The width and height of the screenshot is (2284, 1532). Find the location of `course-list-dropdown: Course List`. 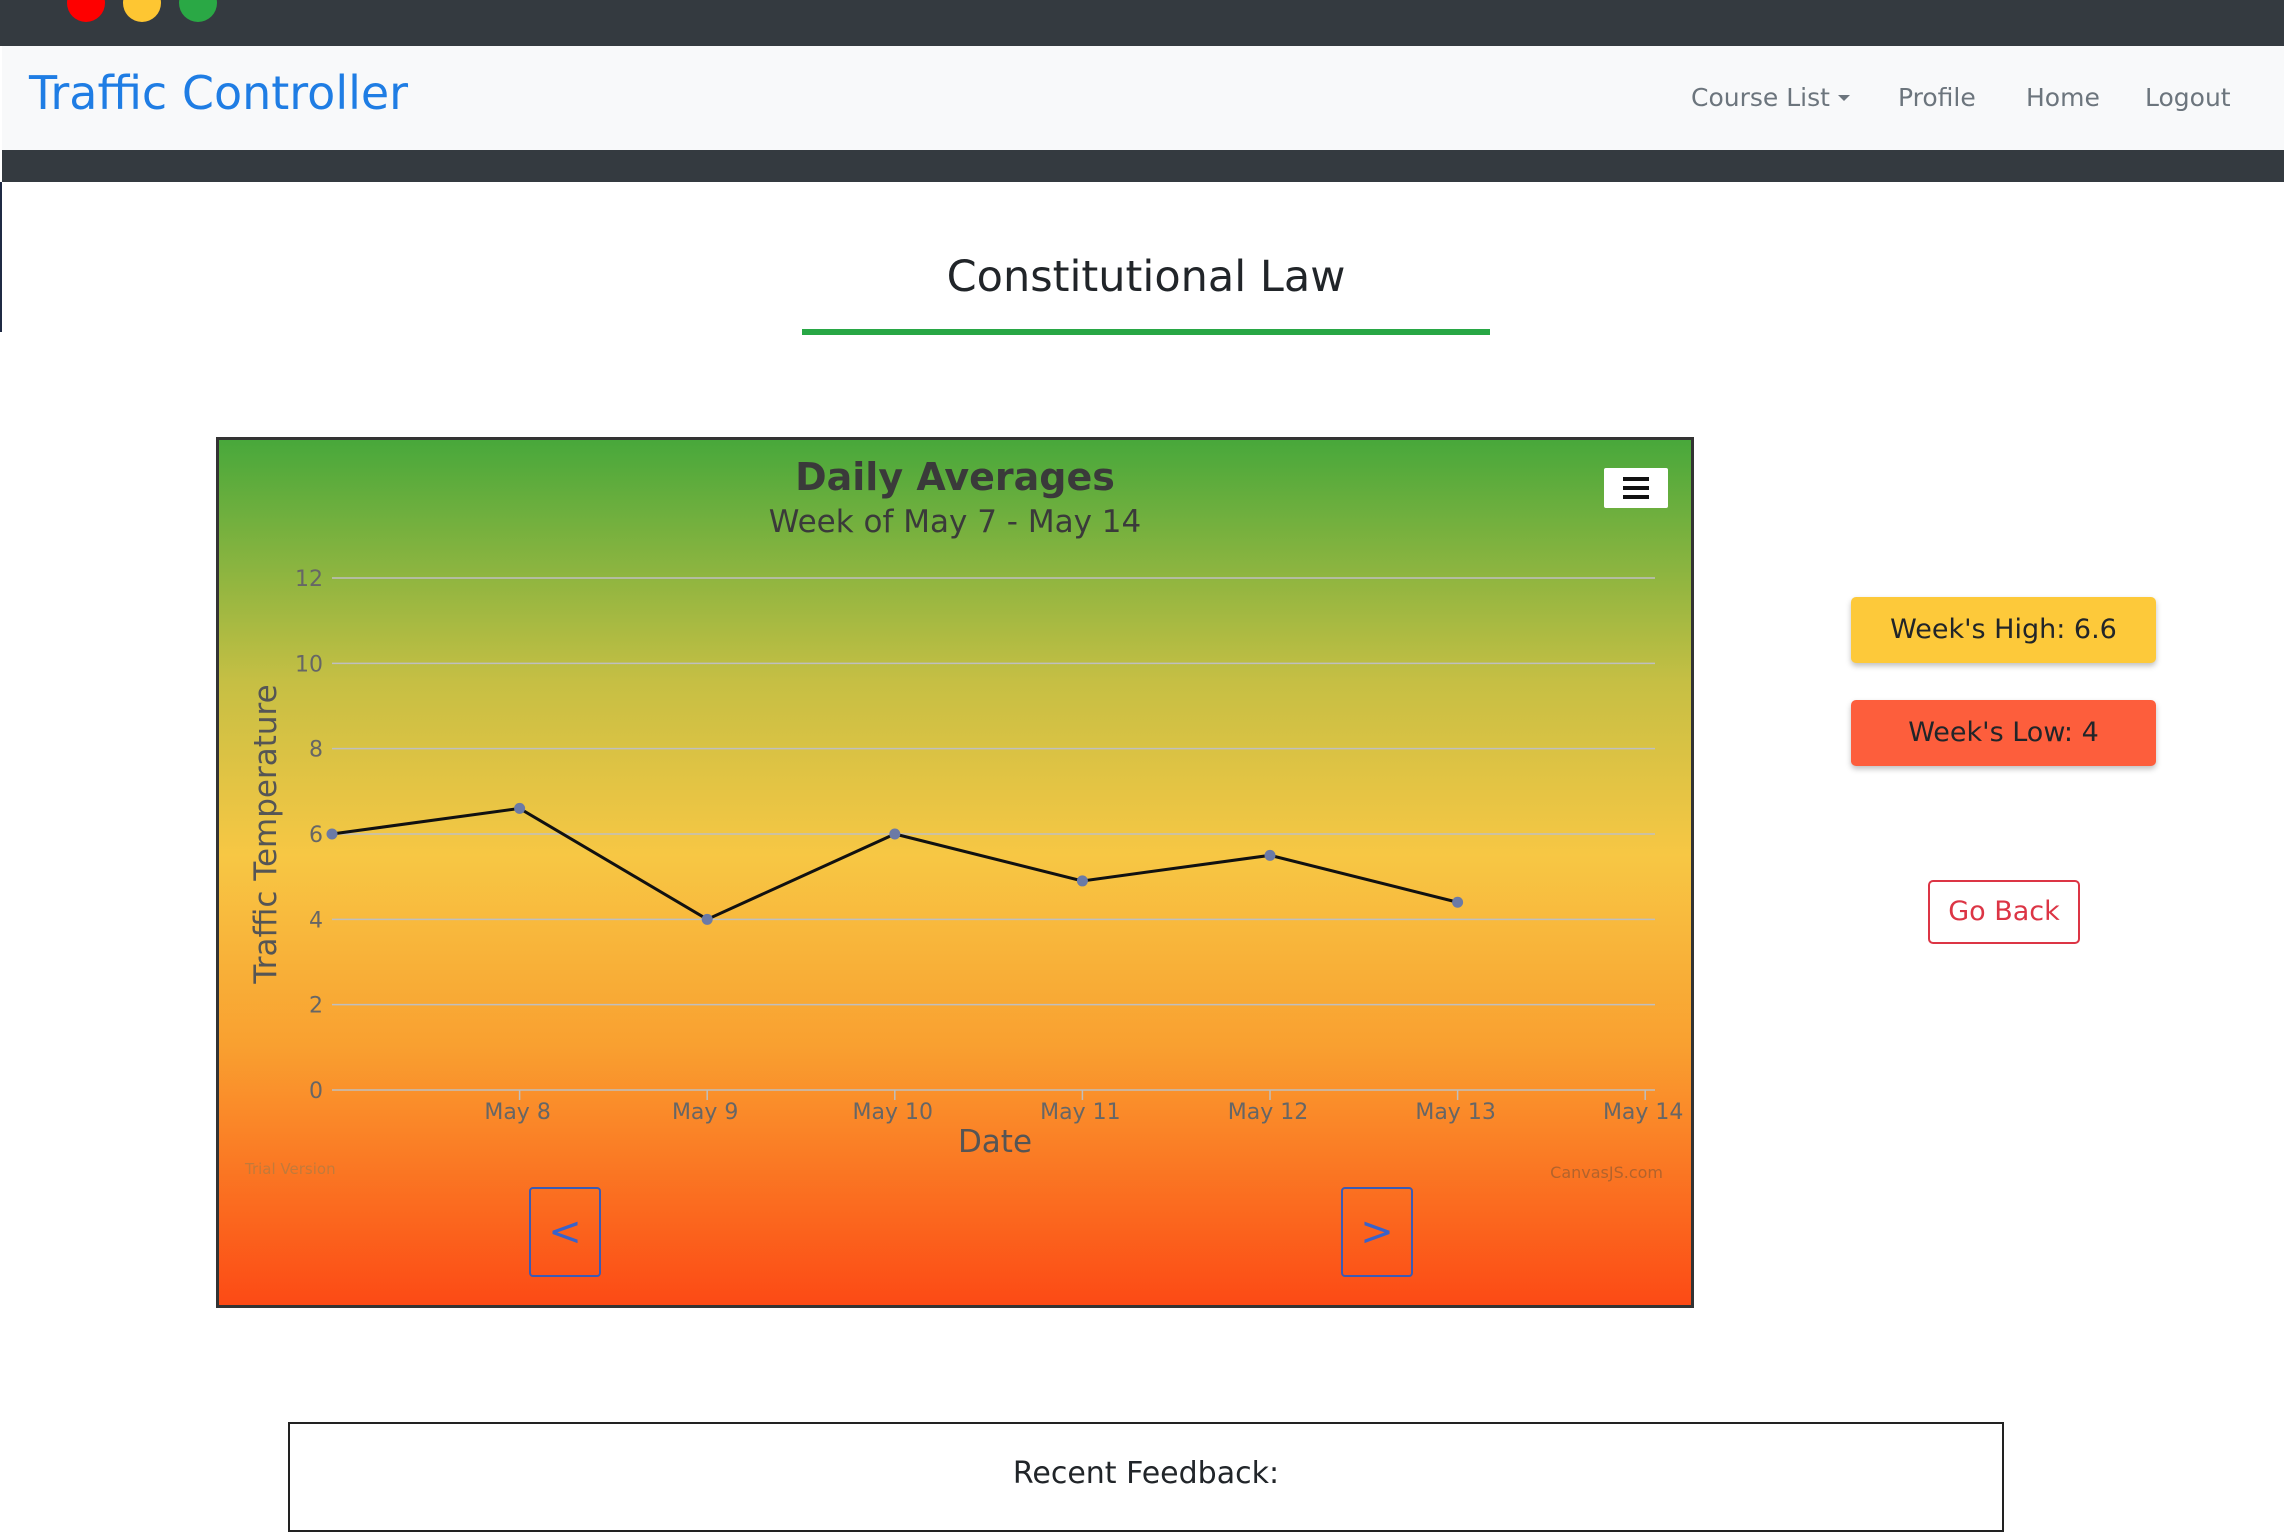

course-list-dropdown: Course List is located at coordinates (1770, 97).